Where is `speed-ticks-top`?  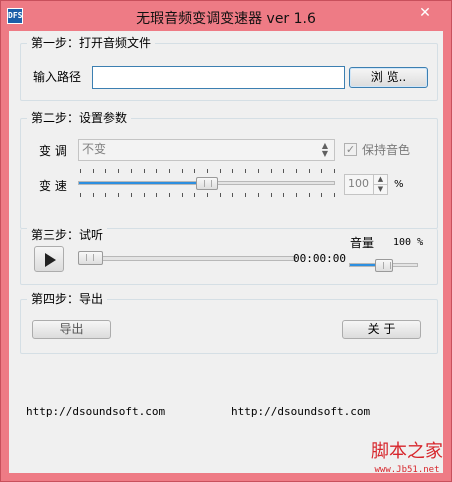
speed-ticks-top is located at coordinates (207, 172).